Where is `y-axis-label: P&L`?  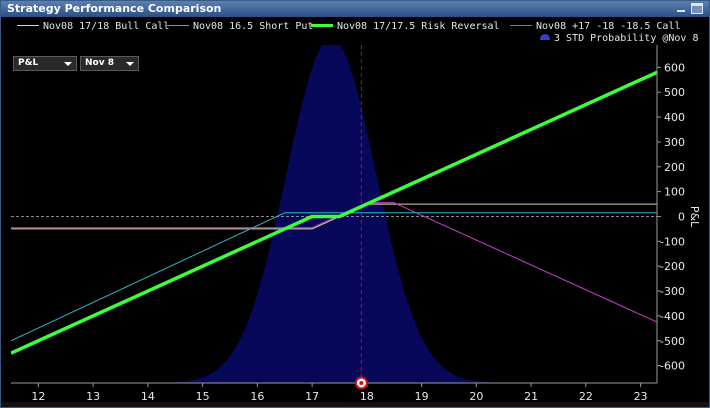 y-axis-label: P&L is located at coordinates (694, 217).